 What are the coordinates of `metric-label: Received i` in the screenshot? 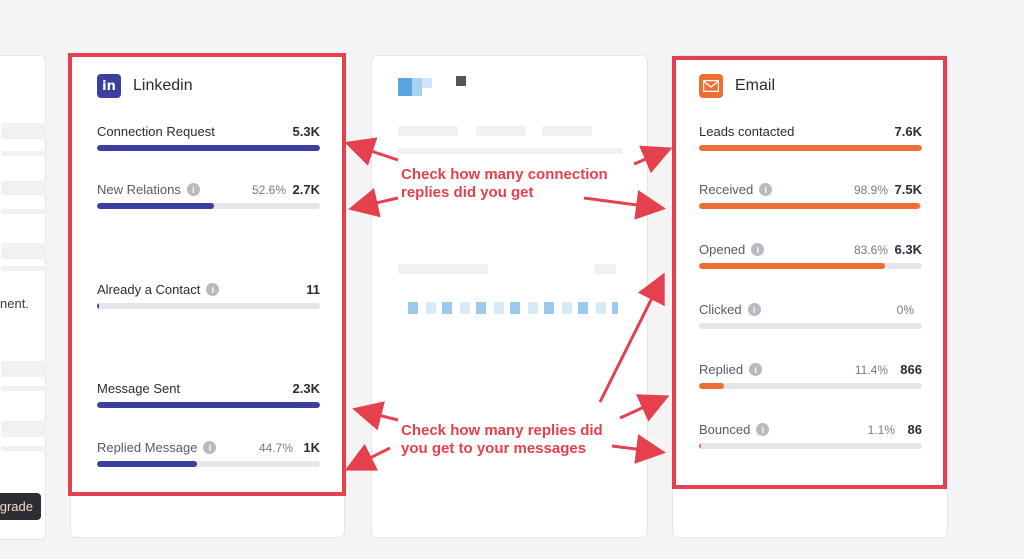 It's located at (736, 189).